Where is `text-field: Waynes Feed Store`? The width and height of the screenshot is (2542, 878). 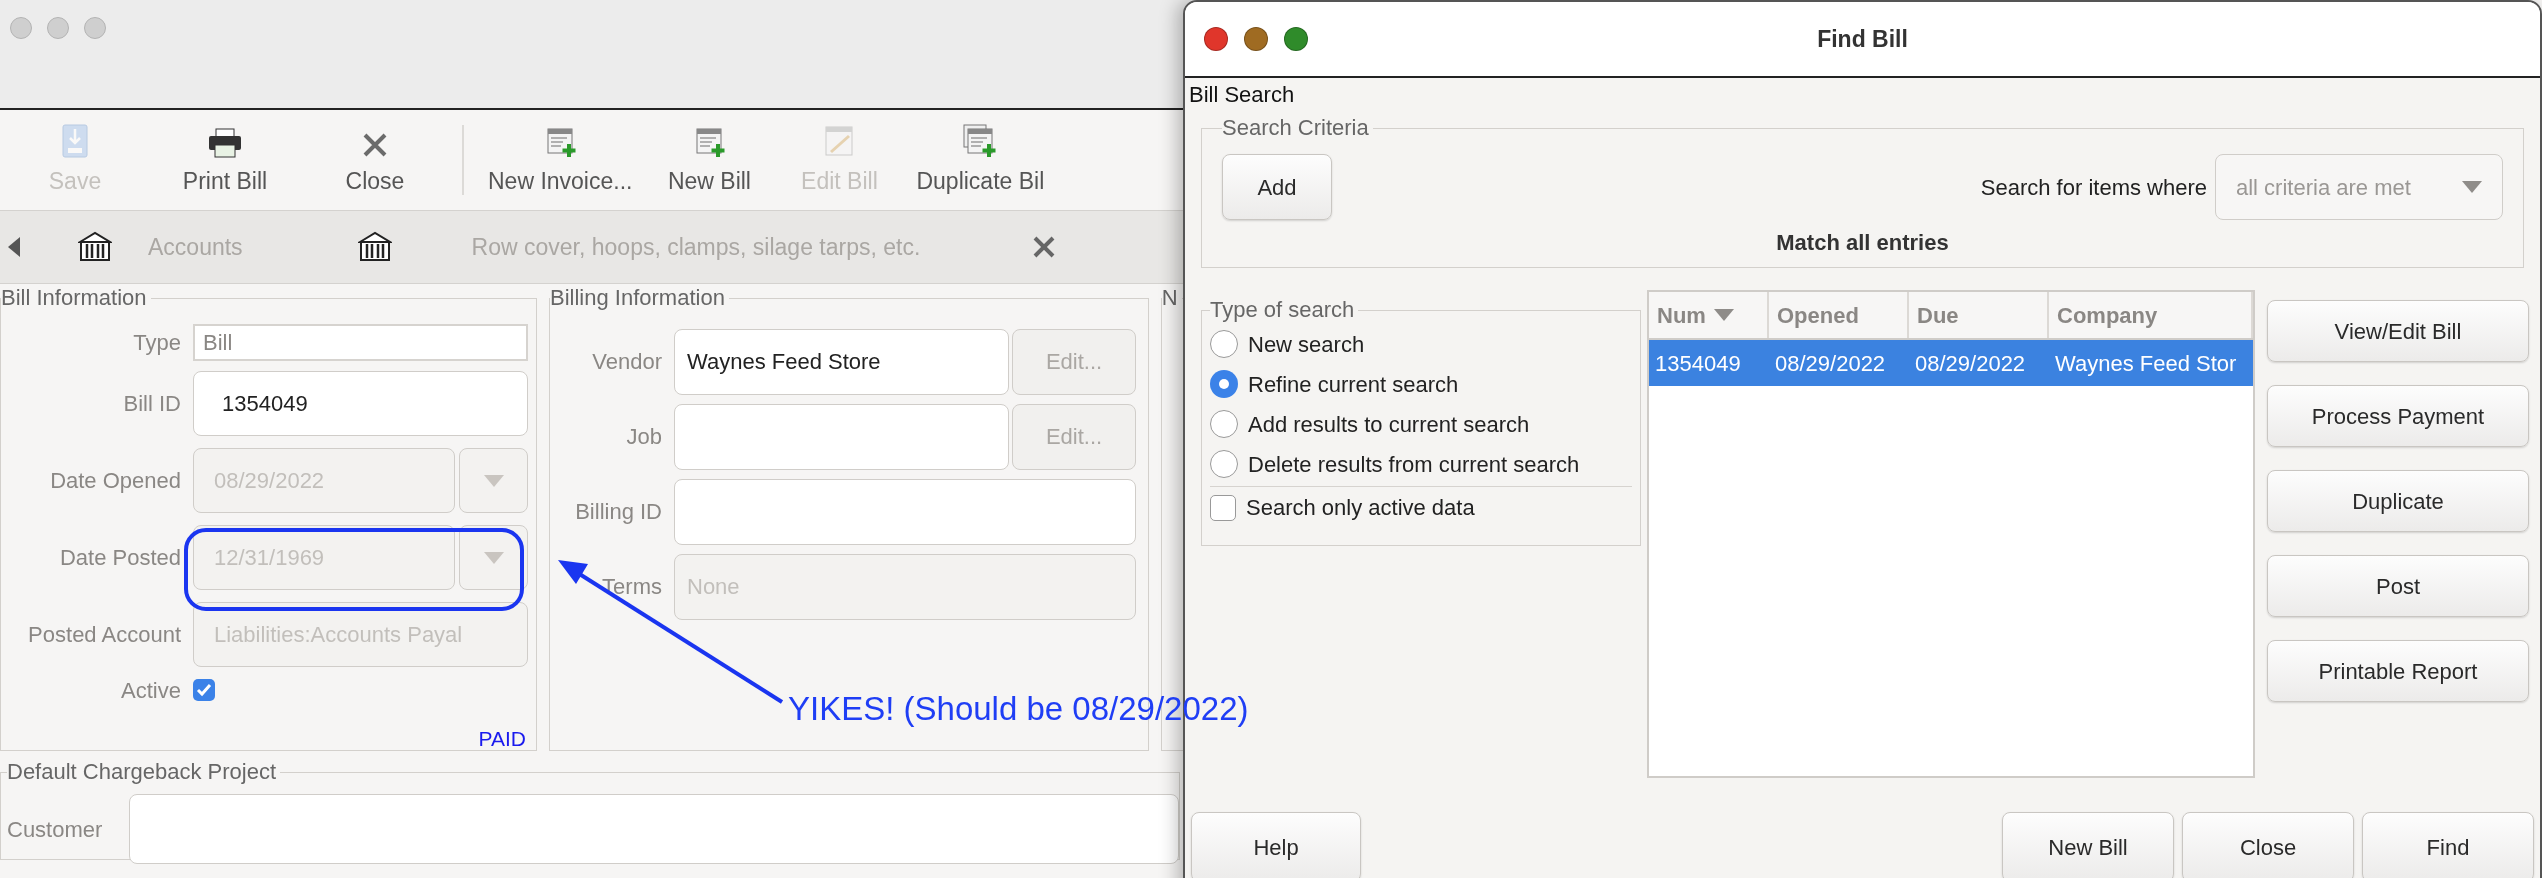 text-field: Waynes Feed Store is located at coordinates (841, 361).